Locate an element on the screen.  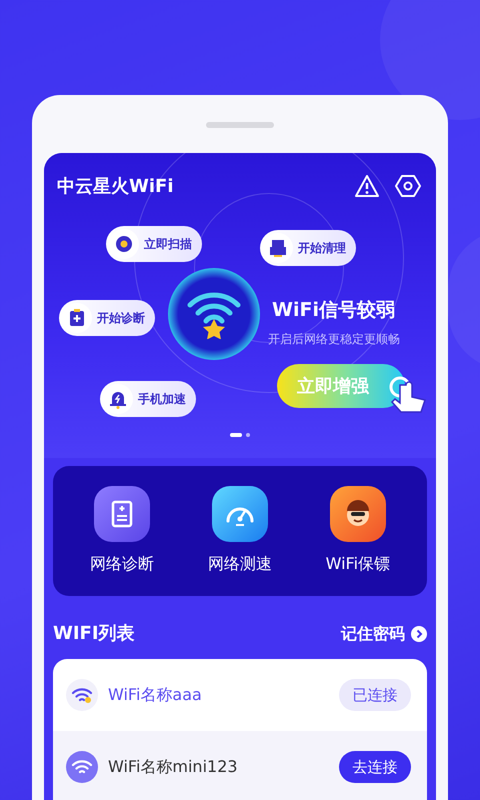
quick-action-pill: 开始诊断 is located at coordinates (107, 318).